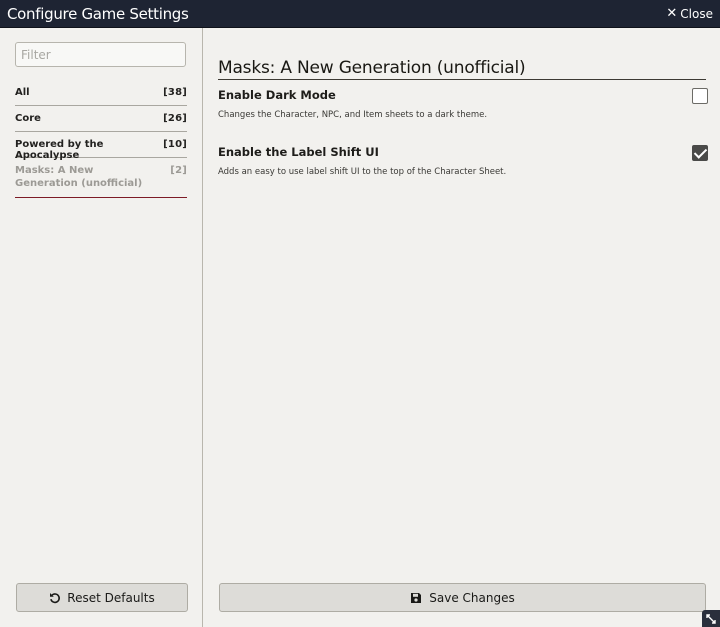  Describe the element at coordinates (175, 118) in the screenshot. I see `category-count: [26]` at that location.